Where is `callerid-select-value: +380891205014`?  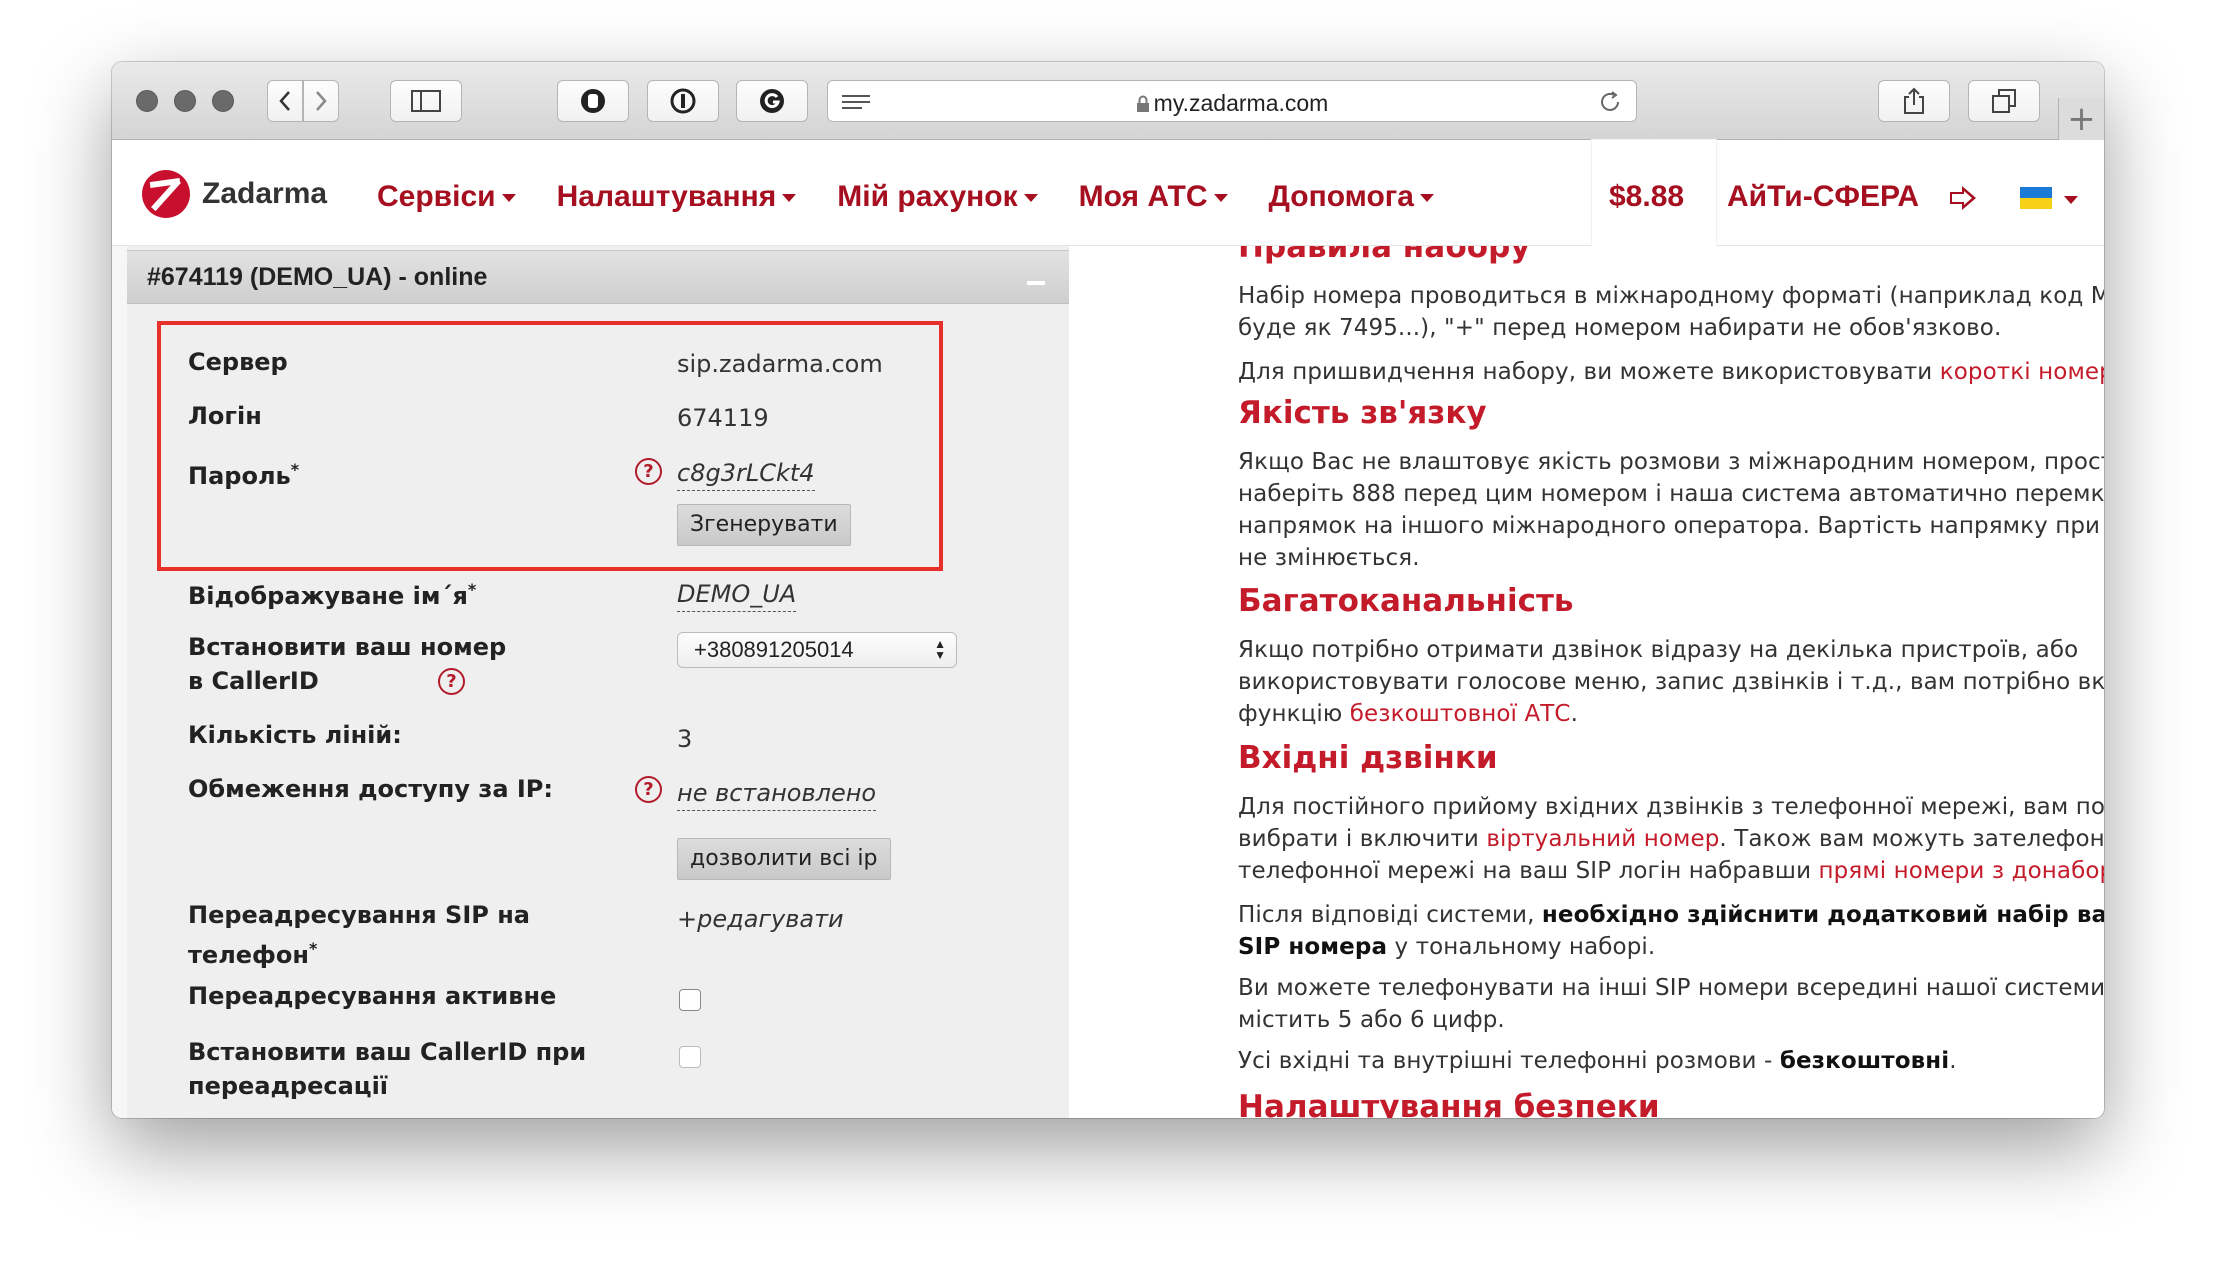
callerid-select-value: +380891205014 is located at coordinates (774, 649).